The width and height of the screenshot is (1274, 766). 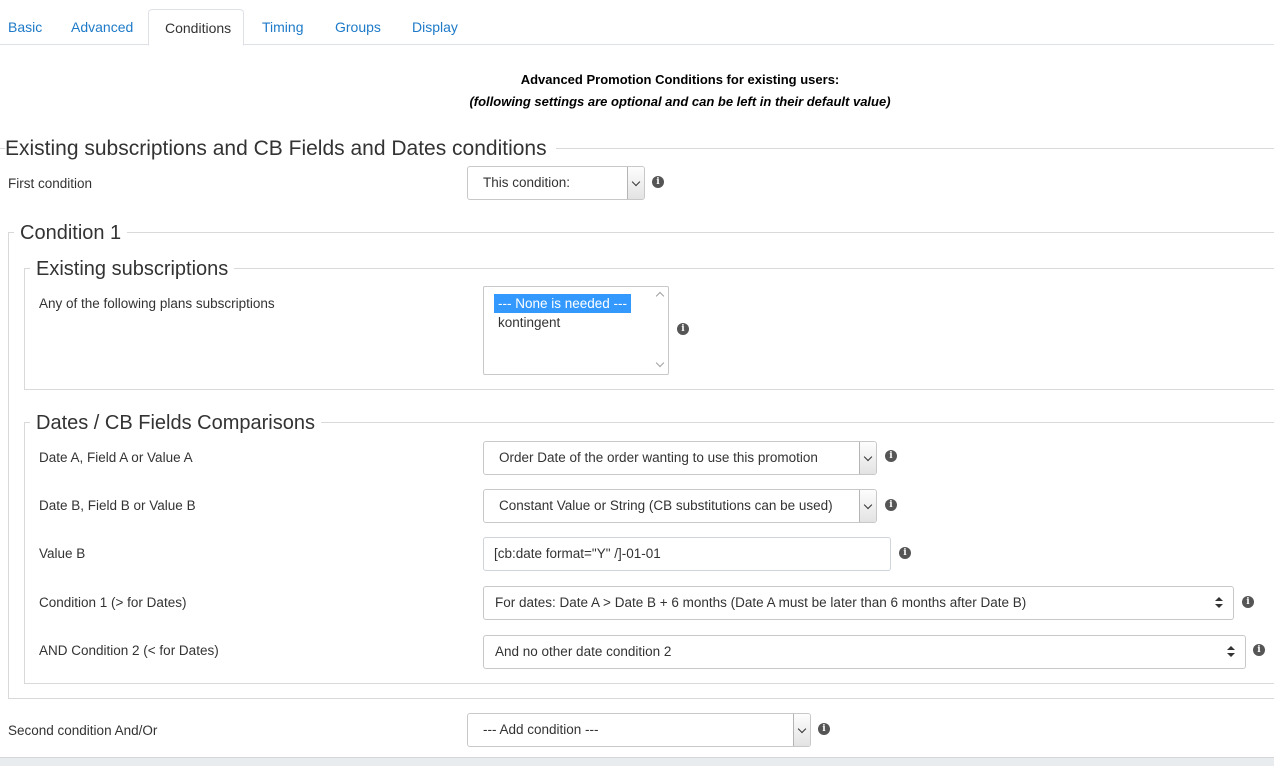 I want to click on second-condition-label: Second condition And/Or, so click(x=83, y=730).